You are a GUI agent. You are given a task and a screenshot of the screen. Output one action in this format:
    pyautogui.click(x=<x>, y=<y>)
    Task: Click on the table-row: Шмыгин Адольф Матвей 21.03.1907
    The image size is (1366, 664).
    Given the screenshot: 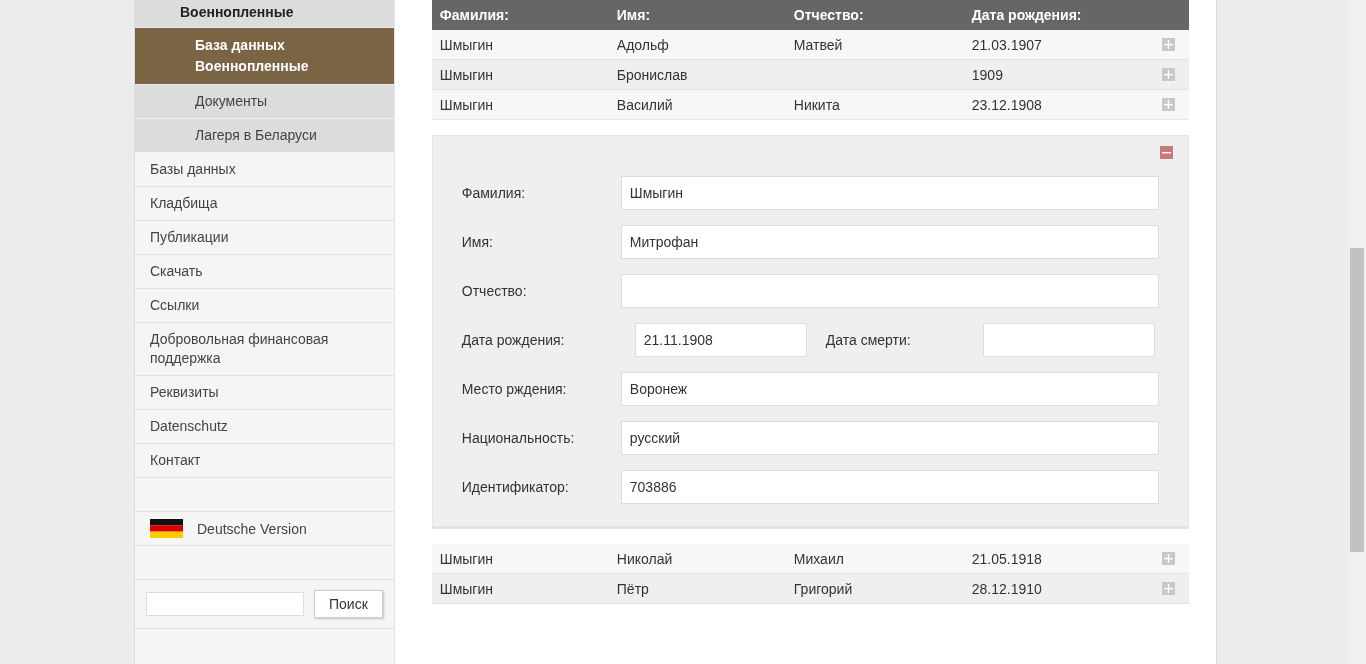 What is the action you would take?
    pyautogui.click(x=810, y=45)
    